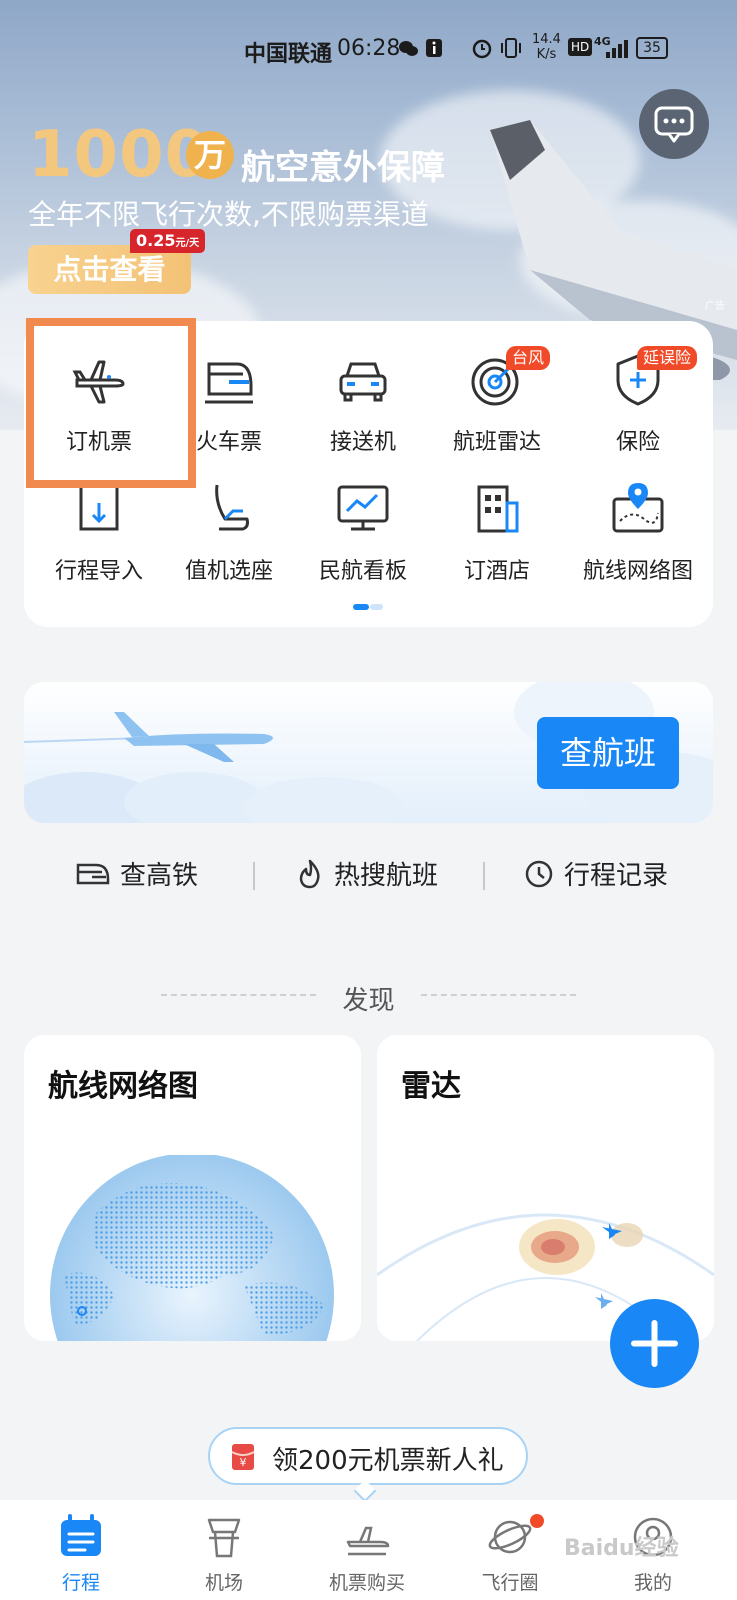  I want to click on hotel-icon, so click(498, 509).